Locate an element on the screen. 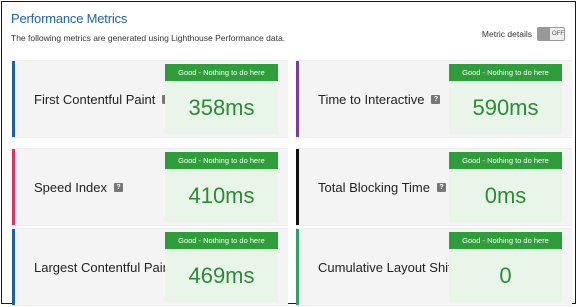  metric-value: 358ms is located at coordinates (221, 107).